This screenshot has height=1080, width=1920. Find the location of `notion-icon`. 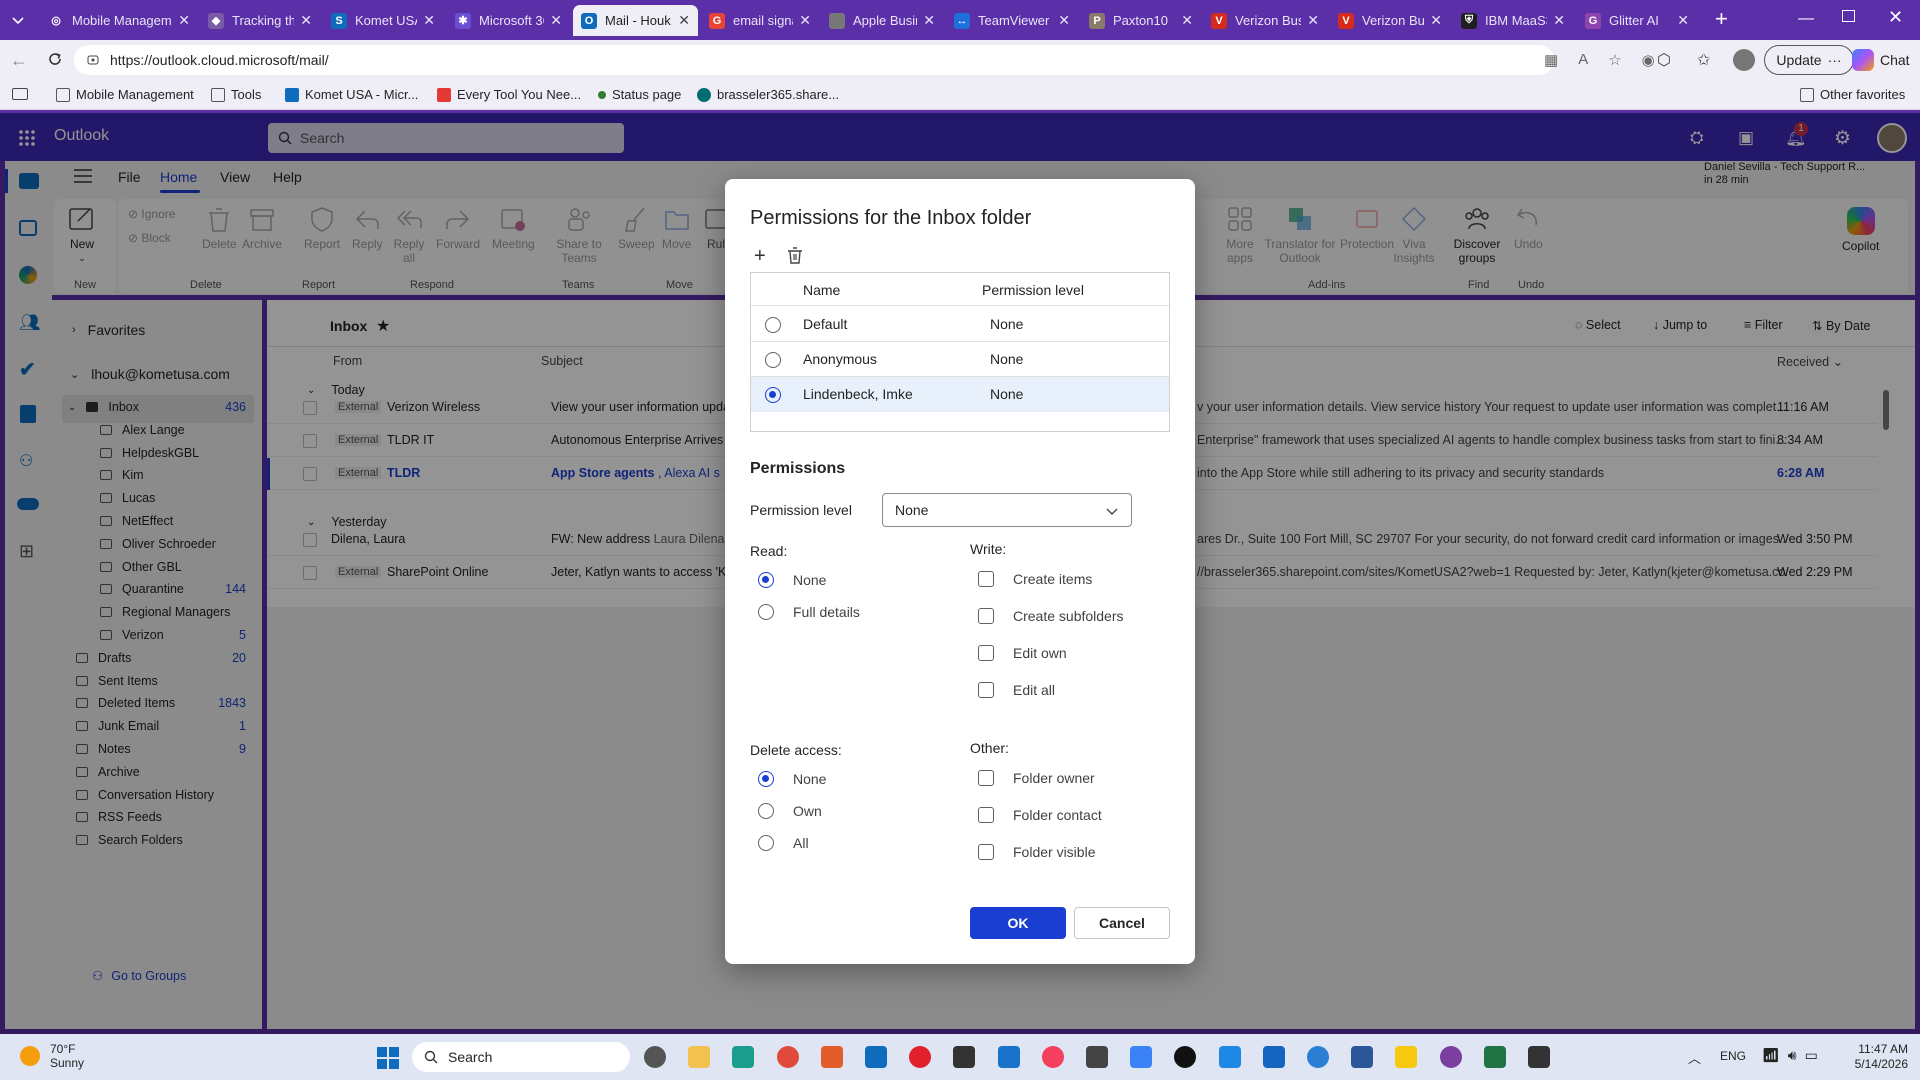

notion-icon is located at coordinates (1185, 1057).